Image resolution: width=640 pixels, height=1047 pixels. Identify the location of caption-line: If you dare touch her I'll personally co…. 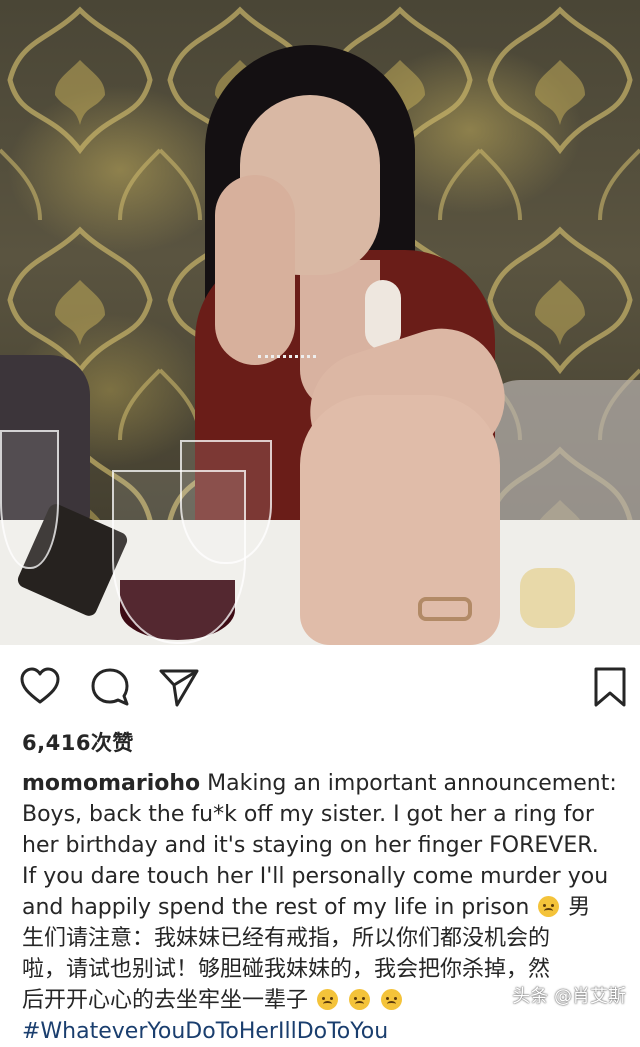
(315, 876).